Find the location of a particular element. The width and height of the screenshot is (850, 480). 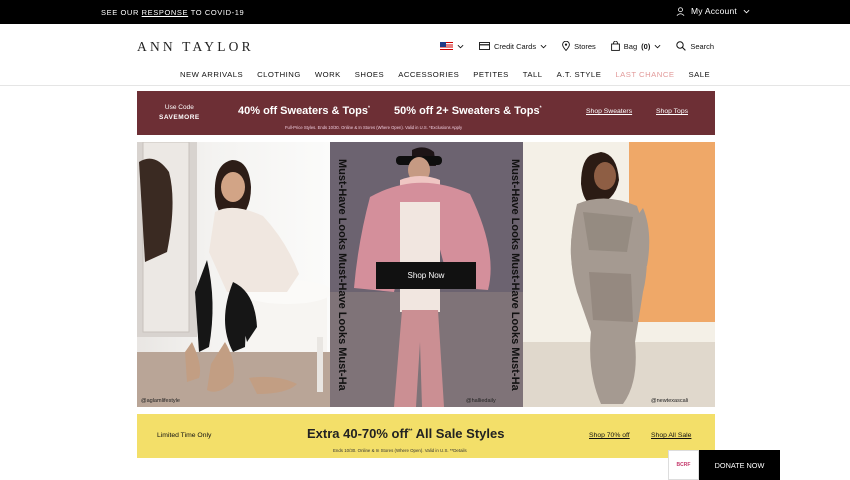

bag-count: (0) is located at coordinates (646, 46).